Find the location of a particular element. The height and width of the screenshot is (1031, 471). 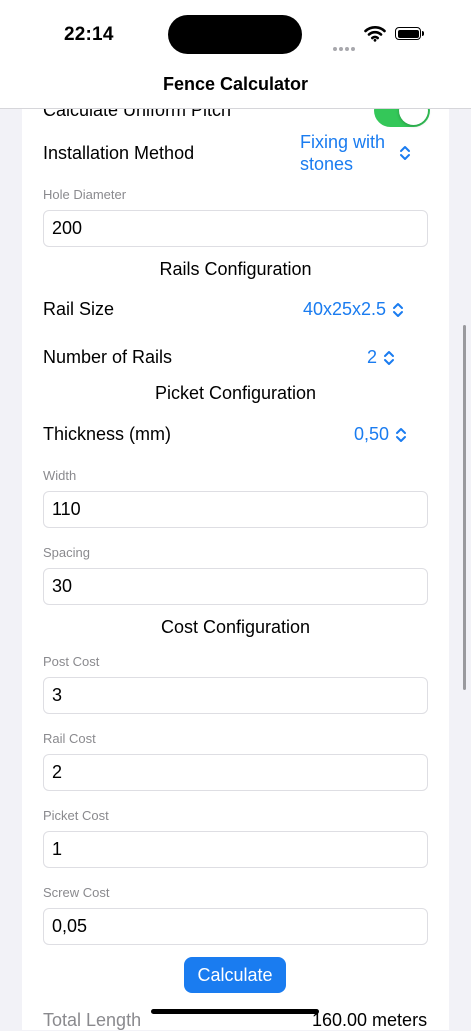

rails-section-title: Rails Configuration is located at coordinates (235, 269).